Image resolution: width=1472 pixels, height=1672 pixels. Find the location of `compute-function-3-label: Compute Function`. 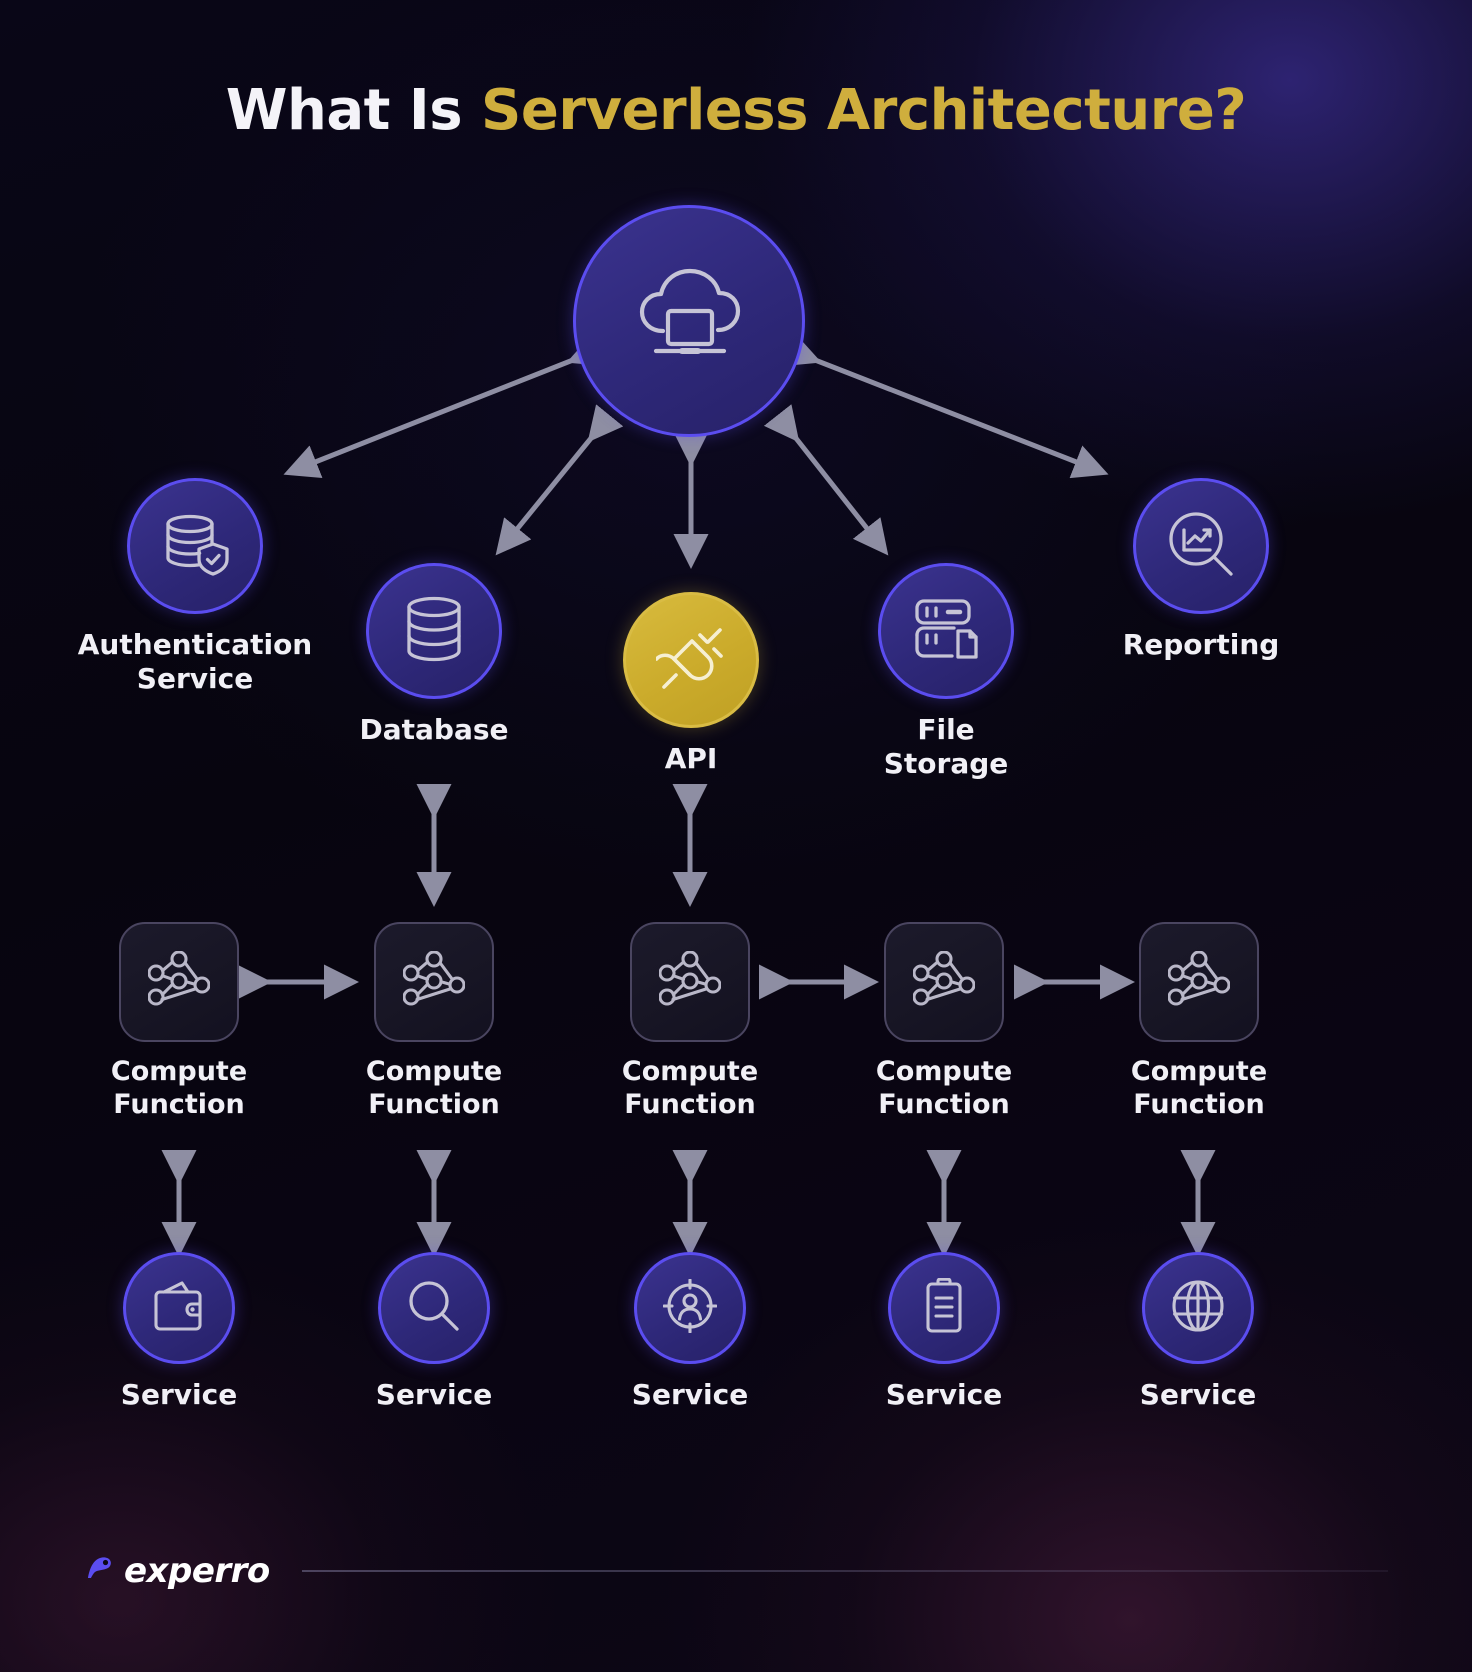

compute-function-3-label: Compute Function is located at coordinates (690, 1088).